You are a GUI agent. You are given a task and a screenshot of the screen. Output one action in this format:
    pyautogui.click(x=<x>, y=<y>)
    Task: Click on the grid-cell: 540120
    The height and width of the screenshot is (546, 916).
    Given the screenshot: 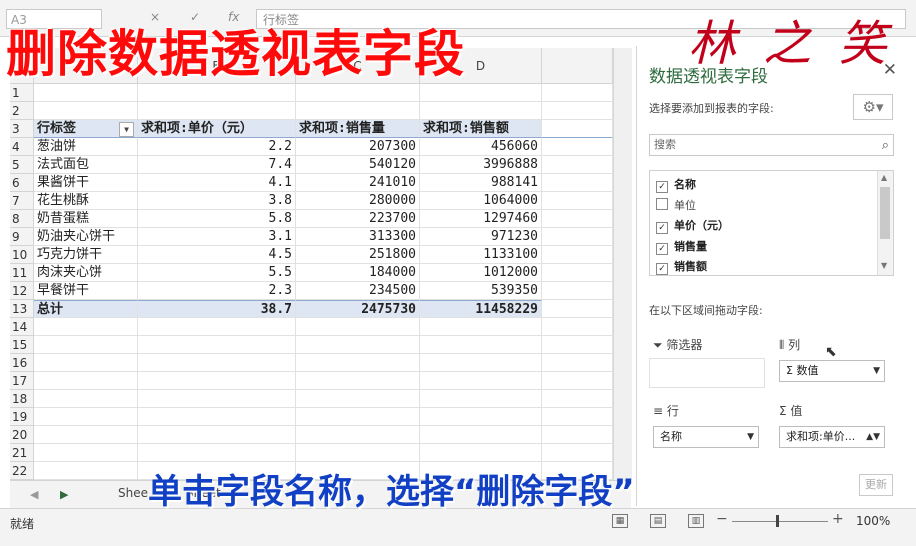 What is the action you would take?
    pyautogui.click(x=358, y=165)
    